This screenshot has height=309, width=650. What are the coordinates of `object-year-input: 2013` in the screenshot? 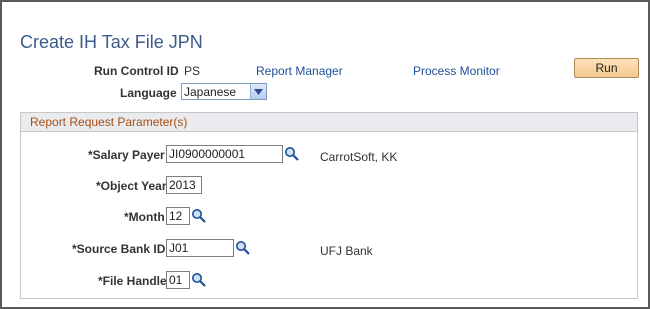 It's located at (184, 185).